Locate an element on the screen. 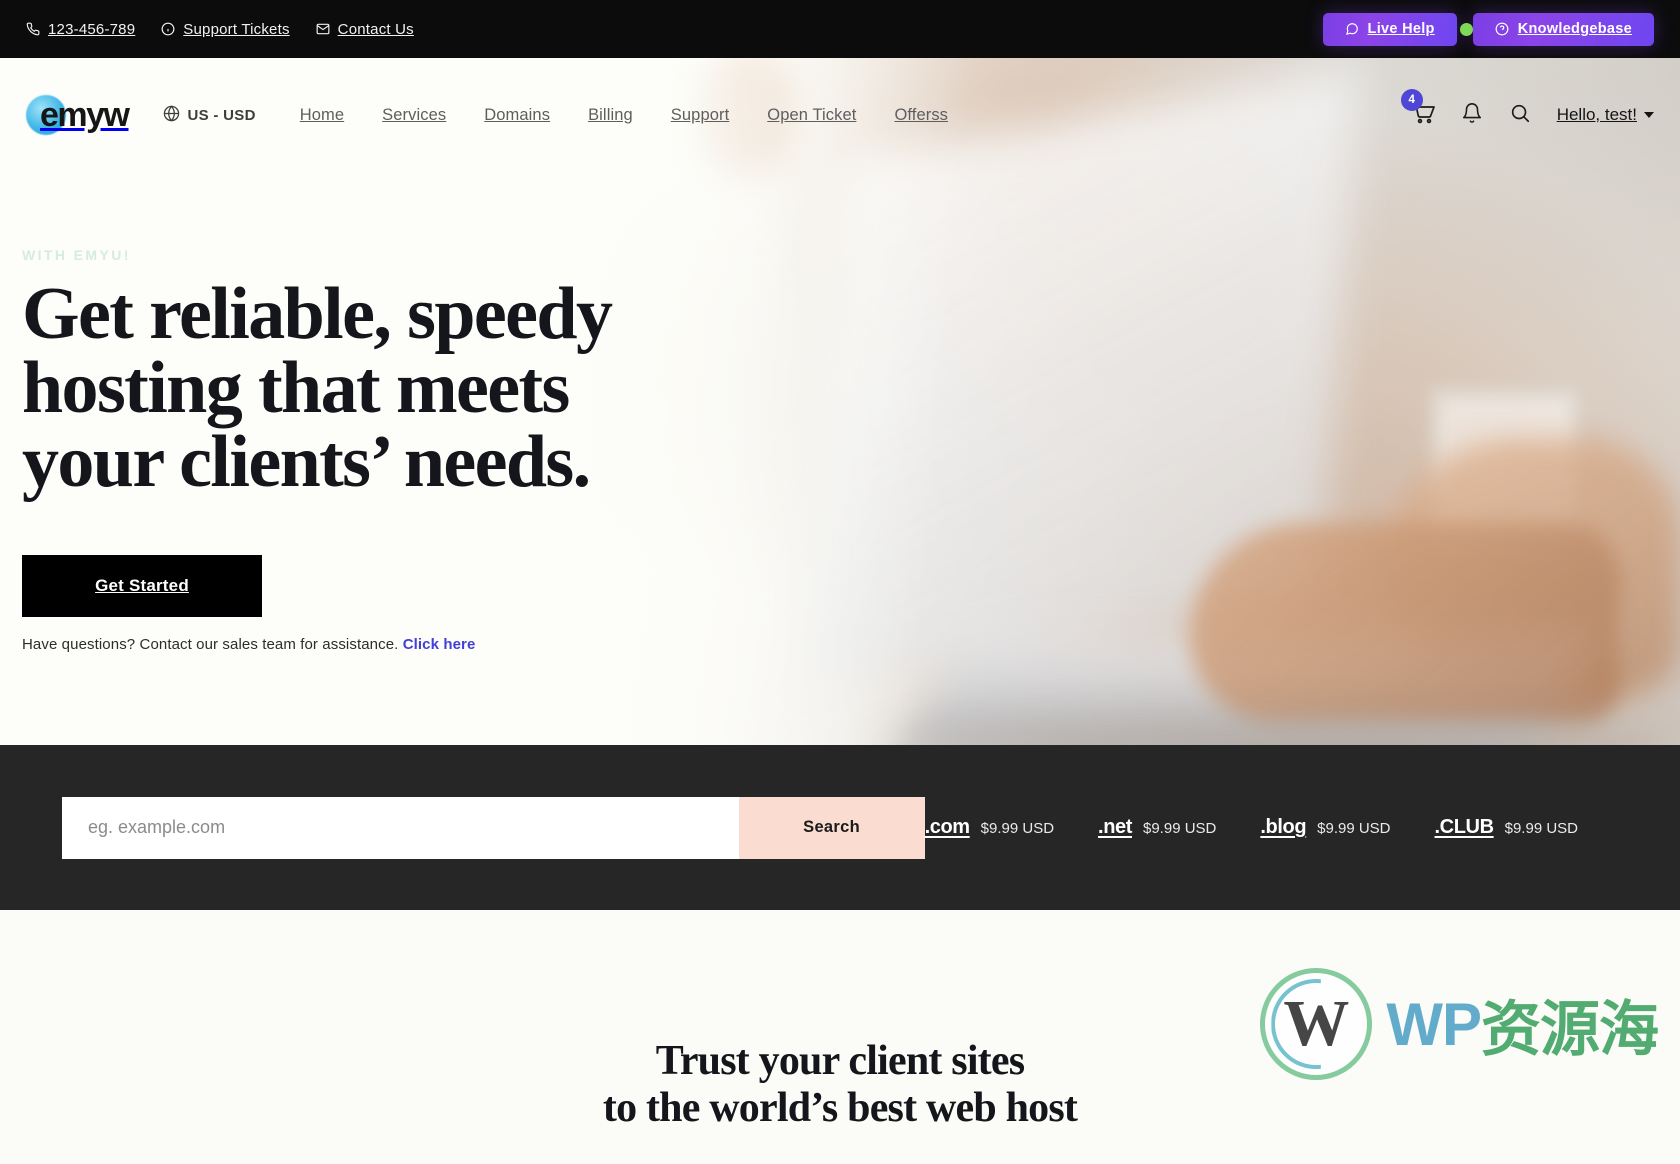 The width and height of the screenshot is (1680, 1164). get-started-button: Get Started is located at coordinates (142, 586).